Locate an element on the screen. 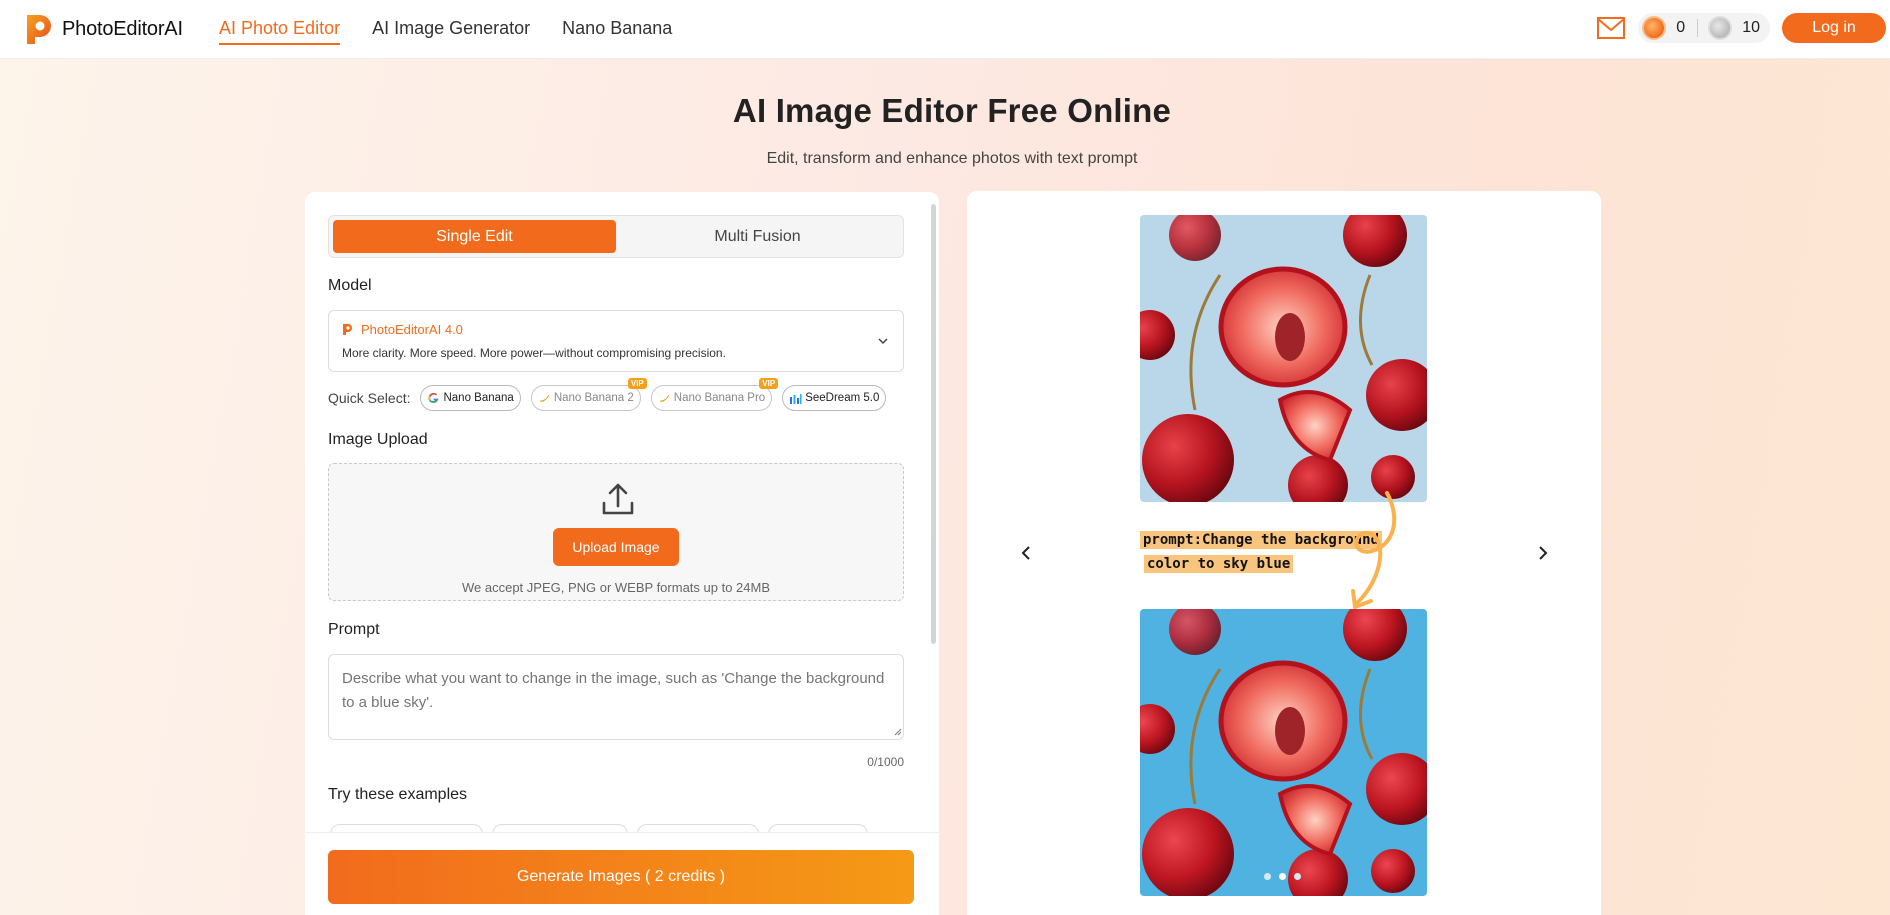 This screenshot has width=1890, height=915. prompt-tag-line-1: prompt:Change the background is located at coordinates (1261, 540).